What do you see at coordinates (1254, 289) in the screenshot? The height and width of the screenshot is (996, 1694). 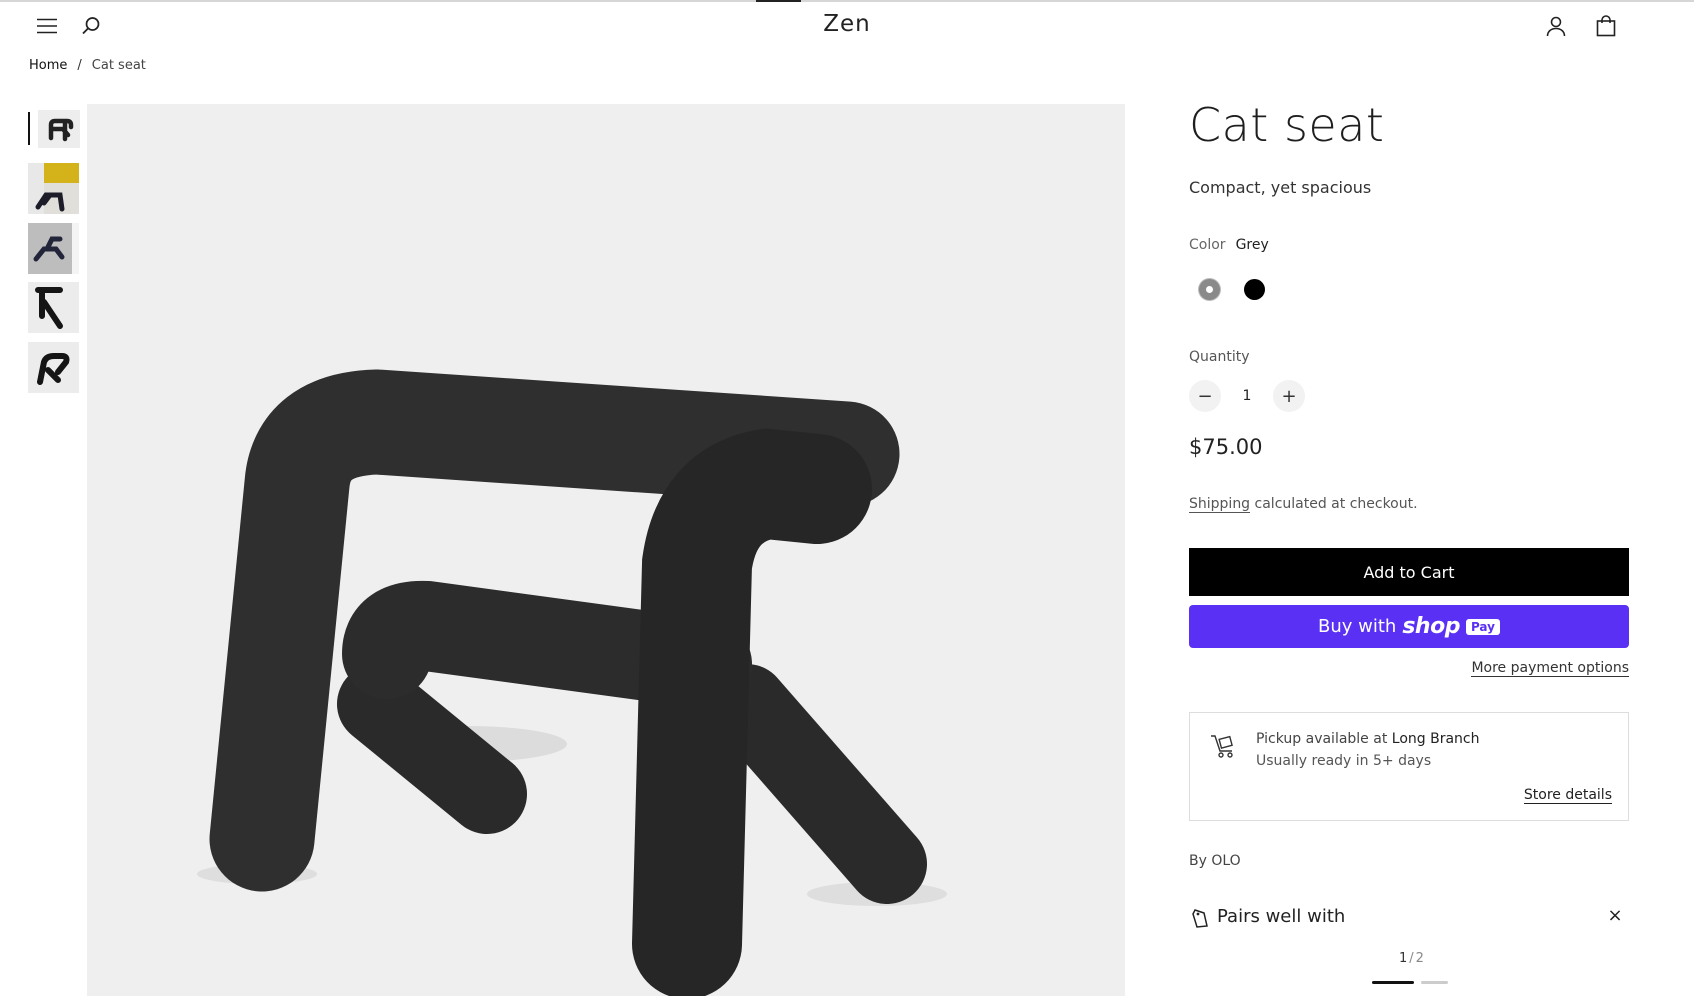 I see `swatch-black` at bounding box center [1254, 289].